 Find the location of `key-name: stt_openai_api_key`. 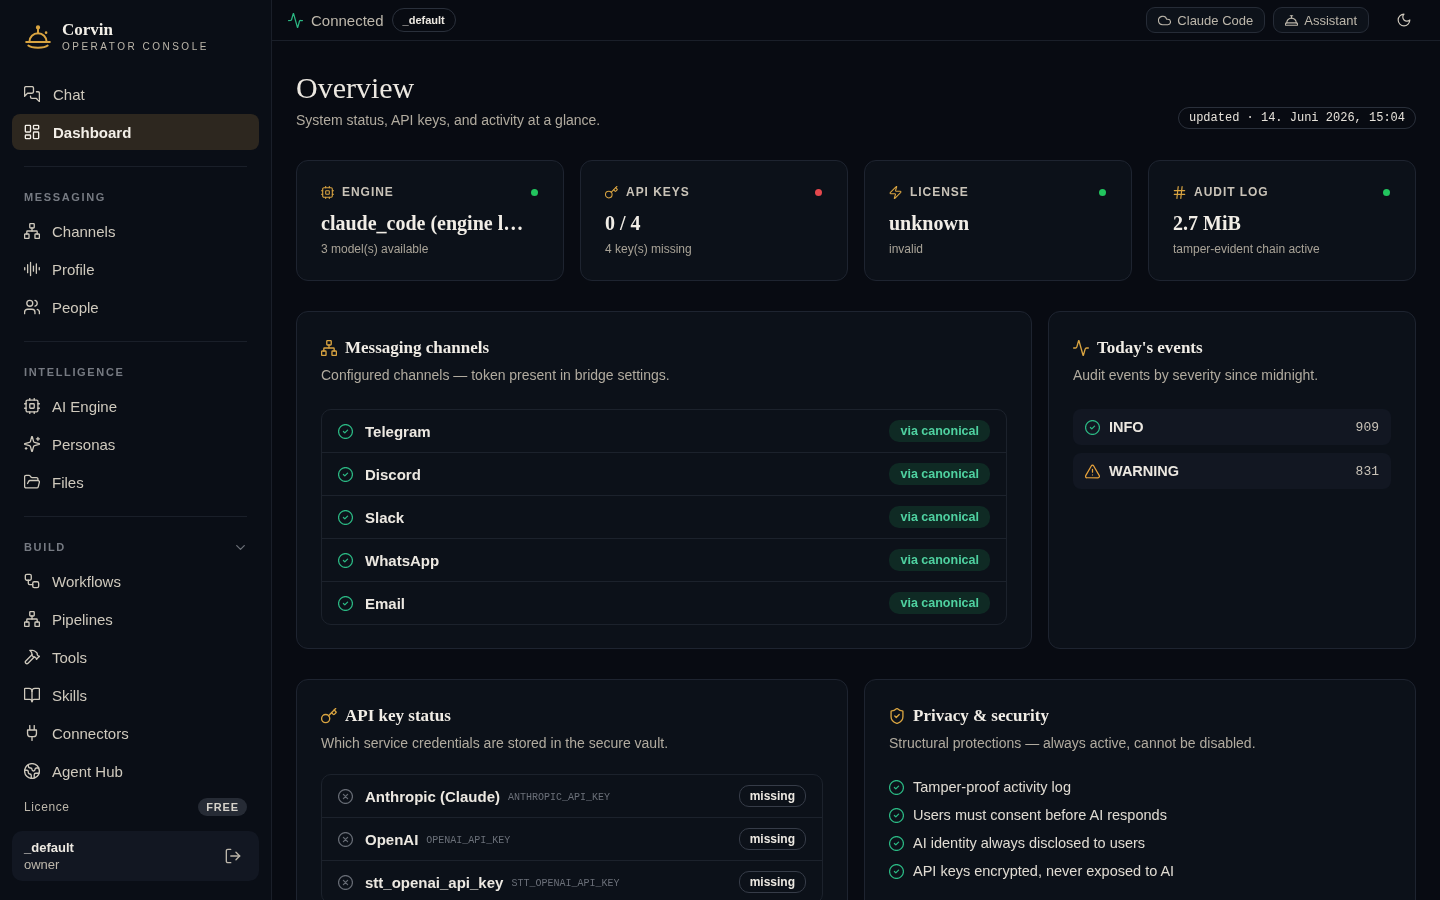

key-name: stt_openai_api_key is located at coordinates (434, 882).